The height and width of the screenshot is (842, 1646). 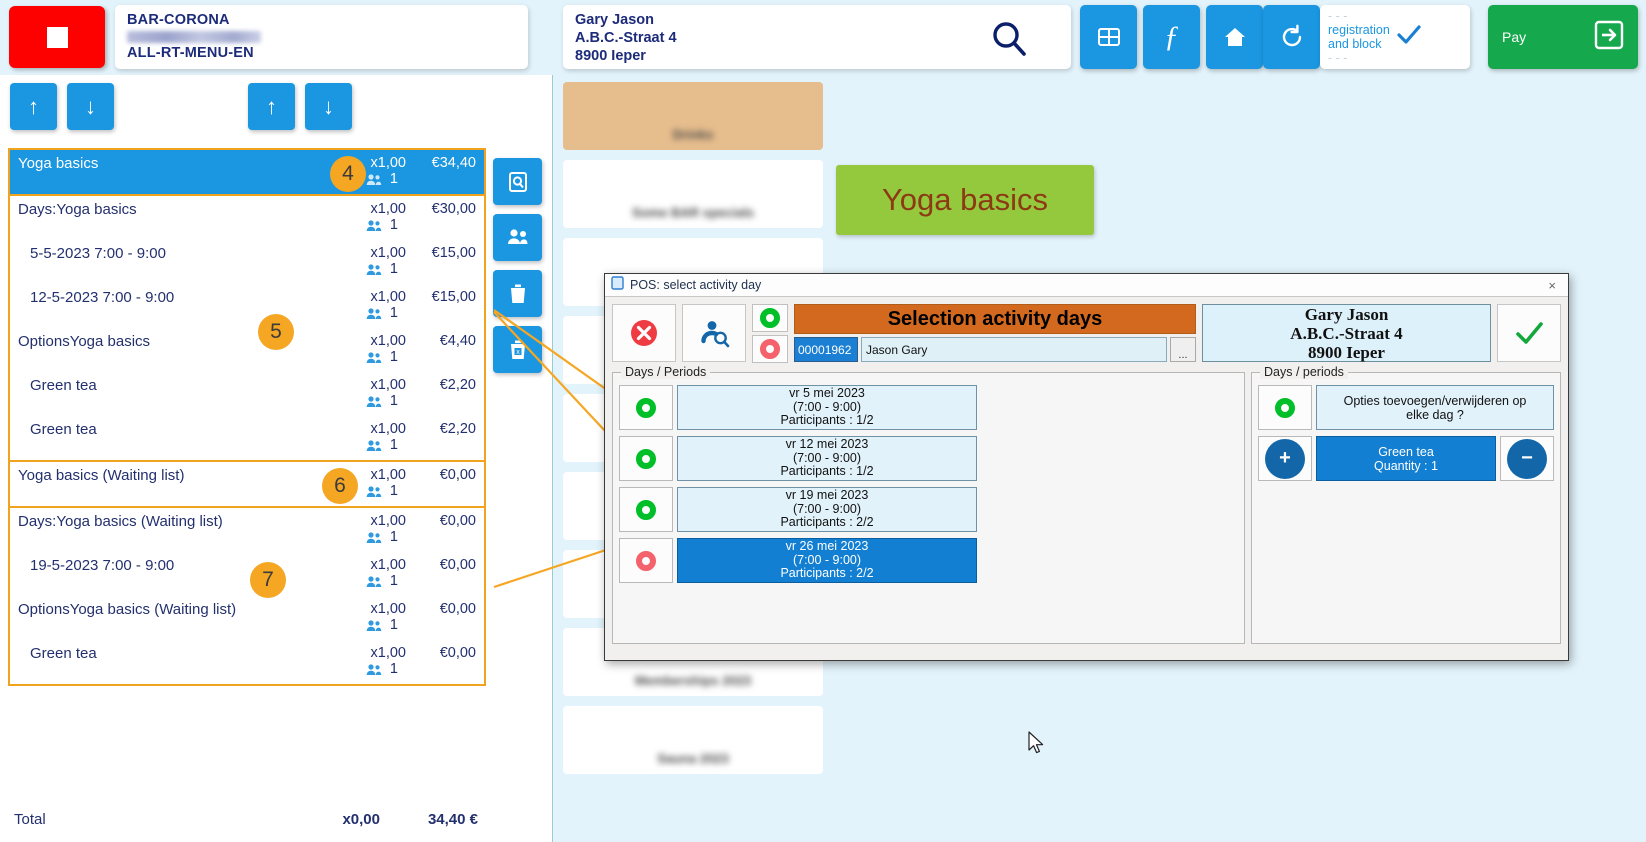 What do you see at coordinates (817, 37) in the screenshot?
I see `customer-card: Gary Jason A.B.C.-Straat 4 8900 Ieper` at bounding box center [817, 37].